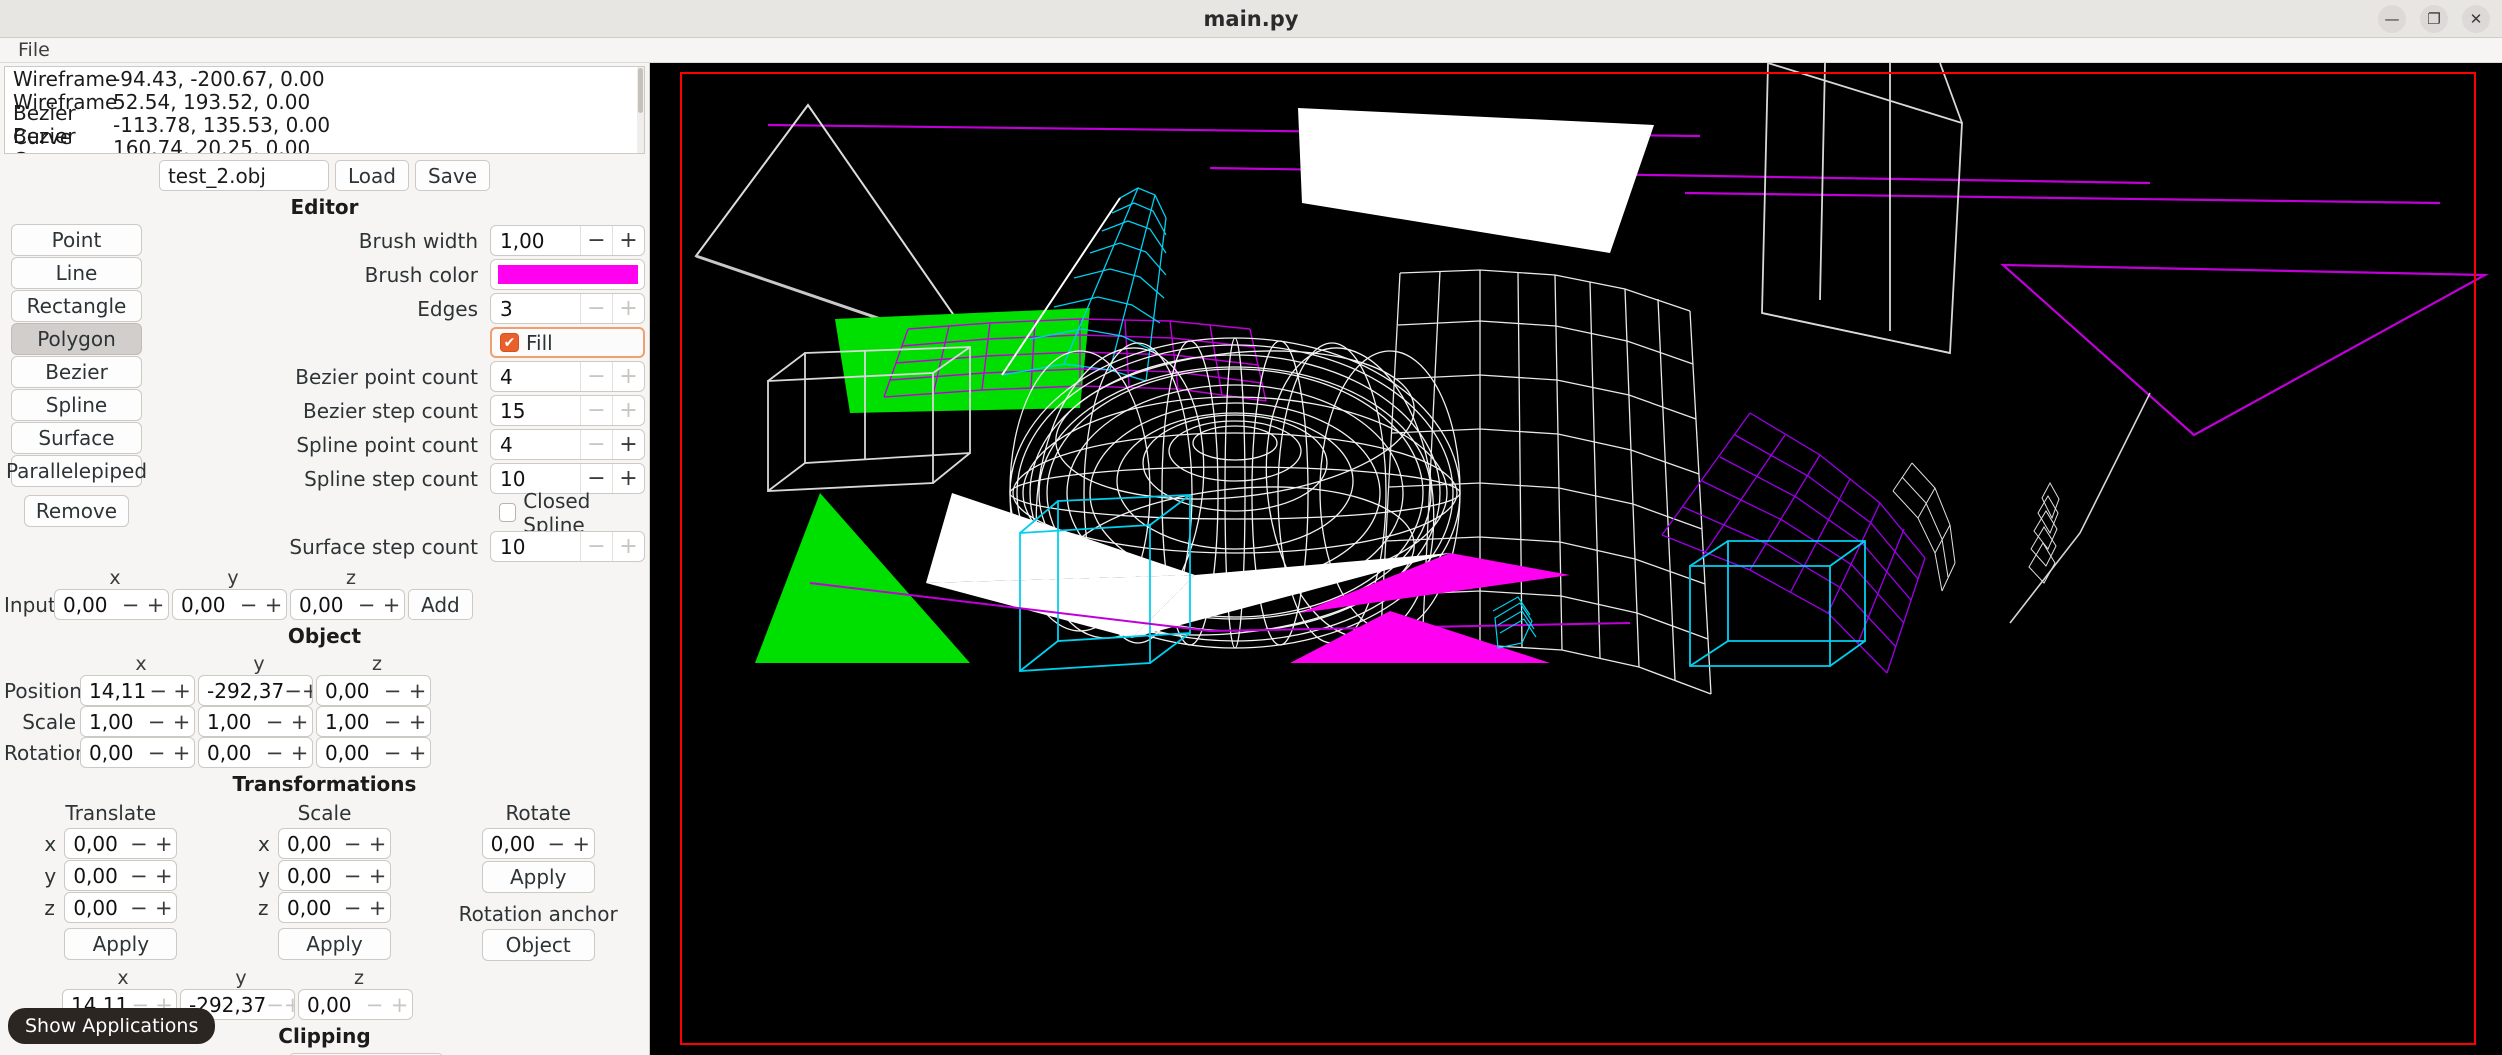  Describe the element at coordinates (204, 605) in the screenshot. I see `input-y-value: 0,00` at that location.